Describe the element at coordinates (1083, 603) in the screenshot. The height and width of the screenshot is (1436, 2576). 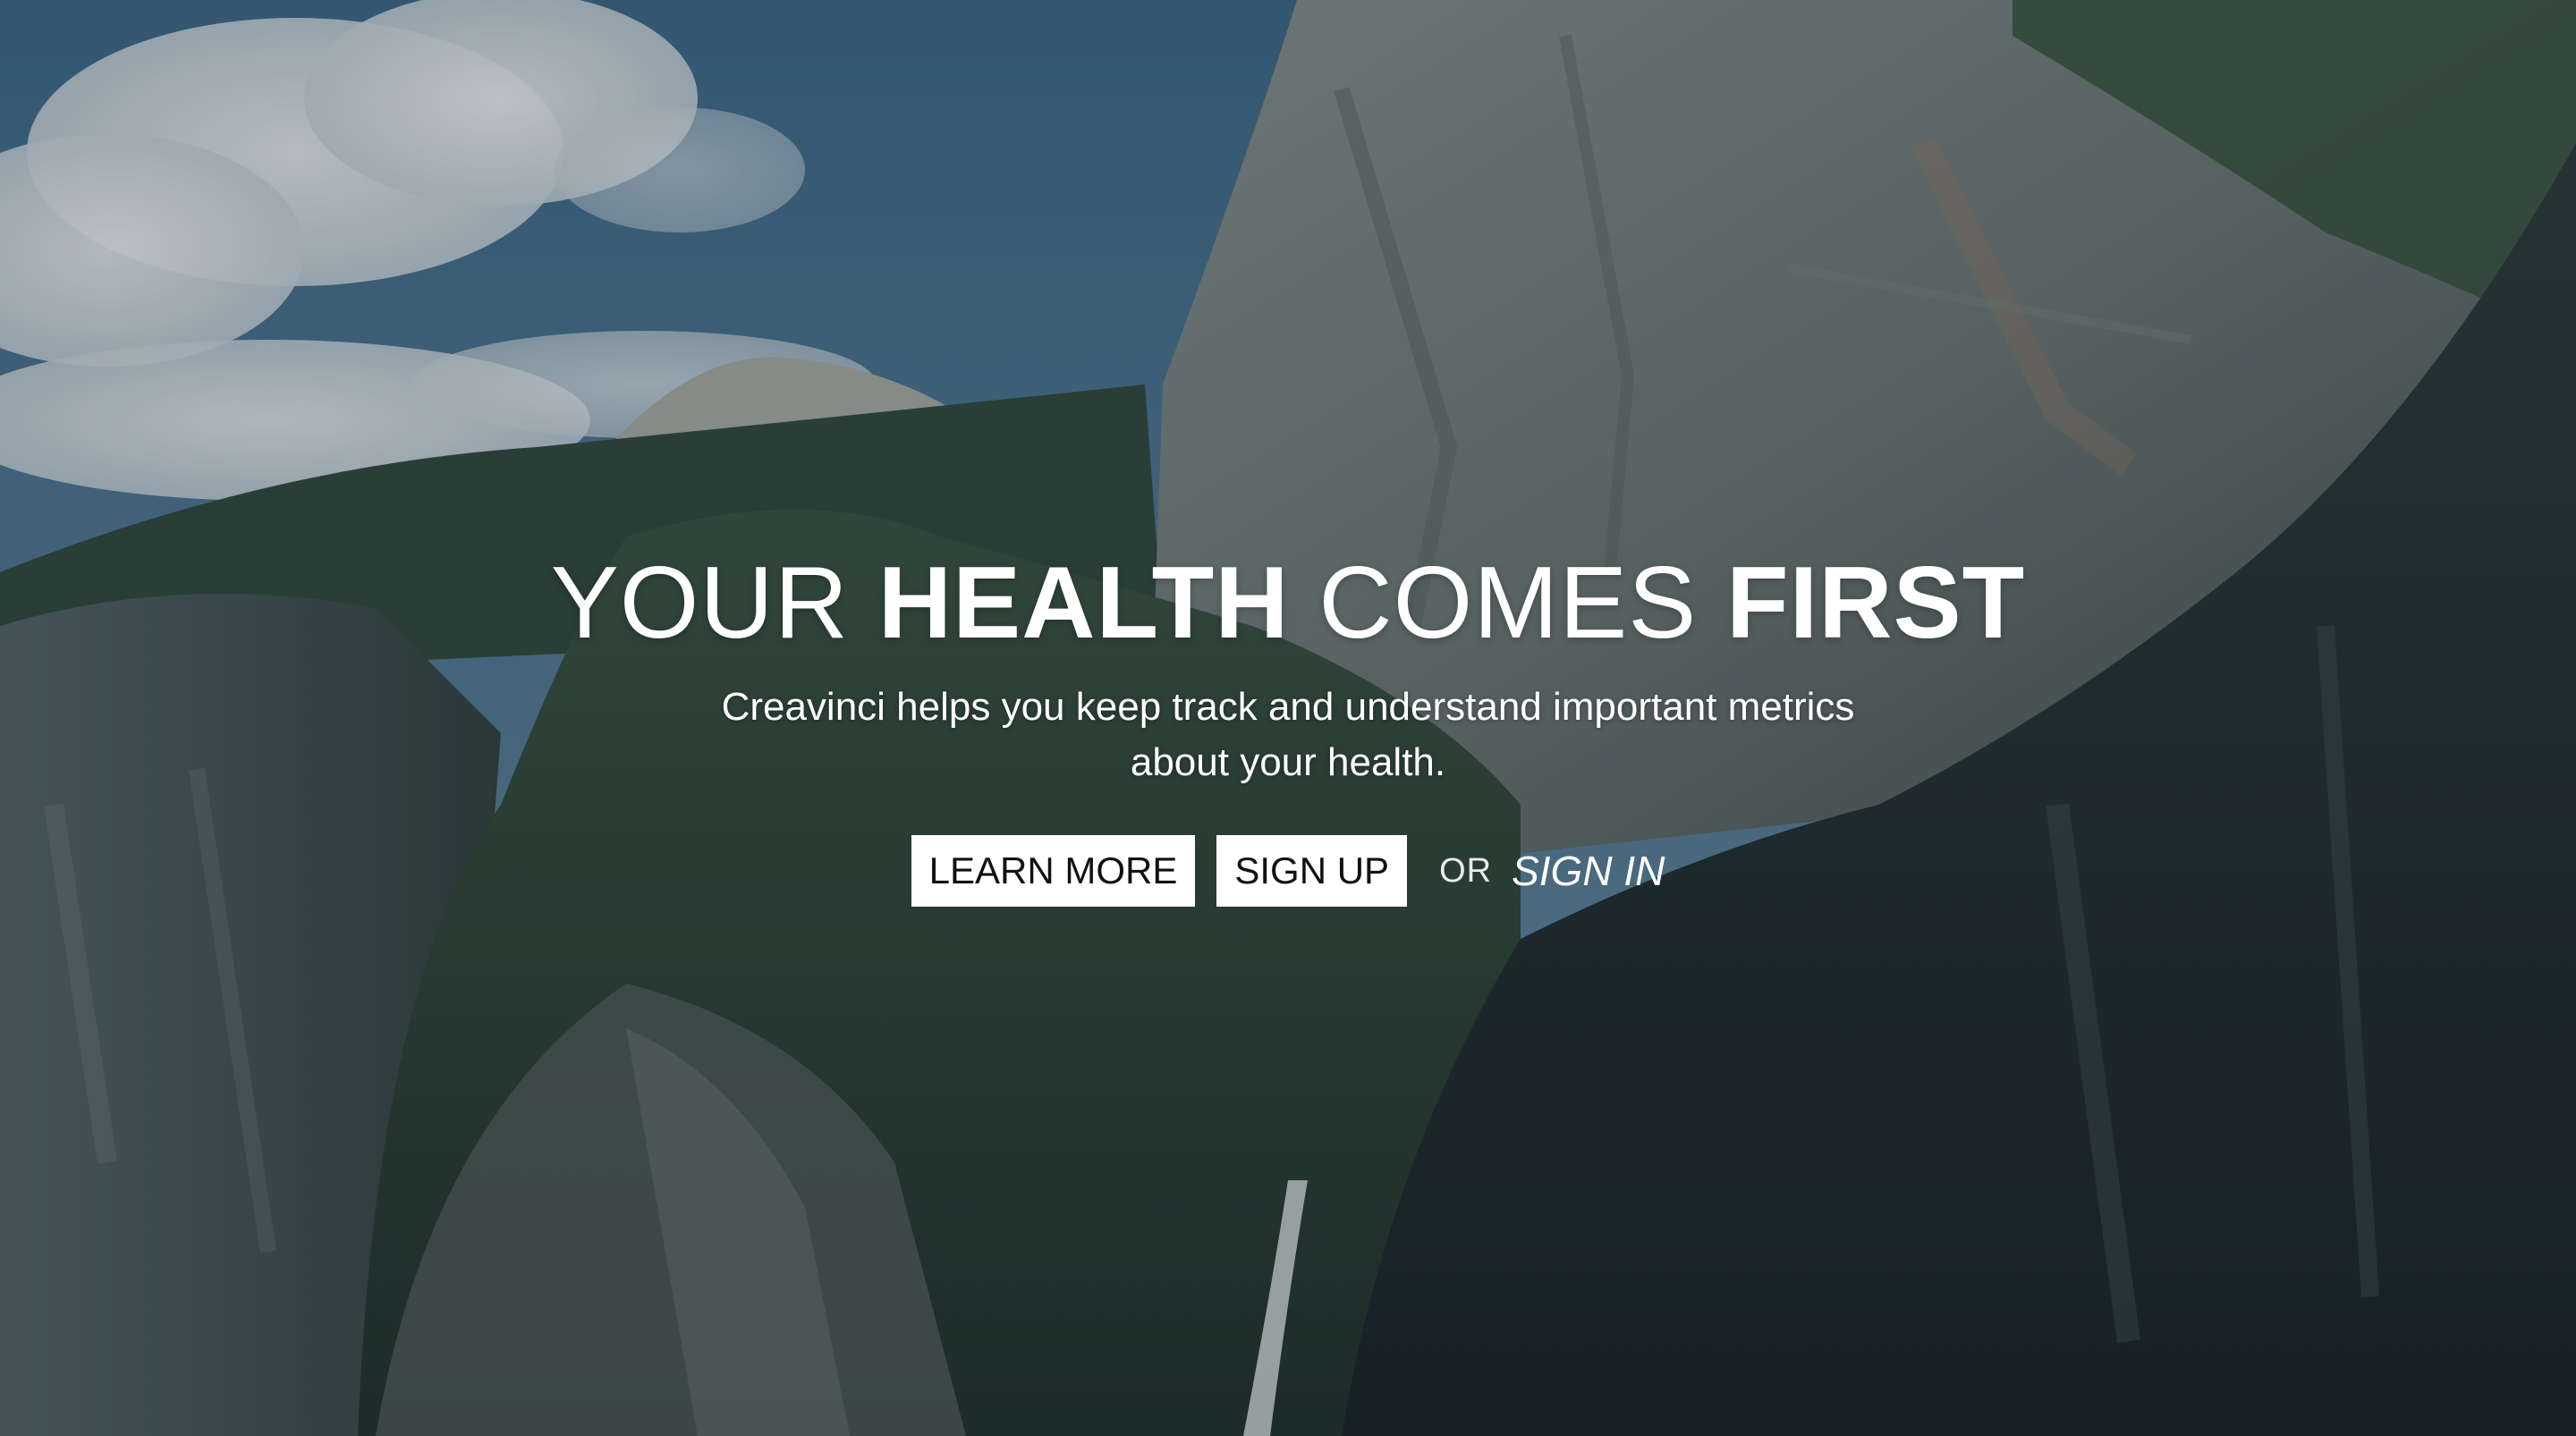
I see `headline-part-health: HEALTH` at that location.